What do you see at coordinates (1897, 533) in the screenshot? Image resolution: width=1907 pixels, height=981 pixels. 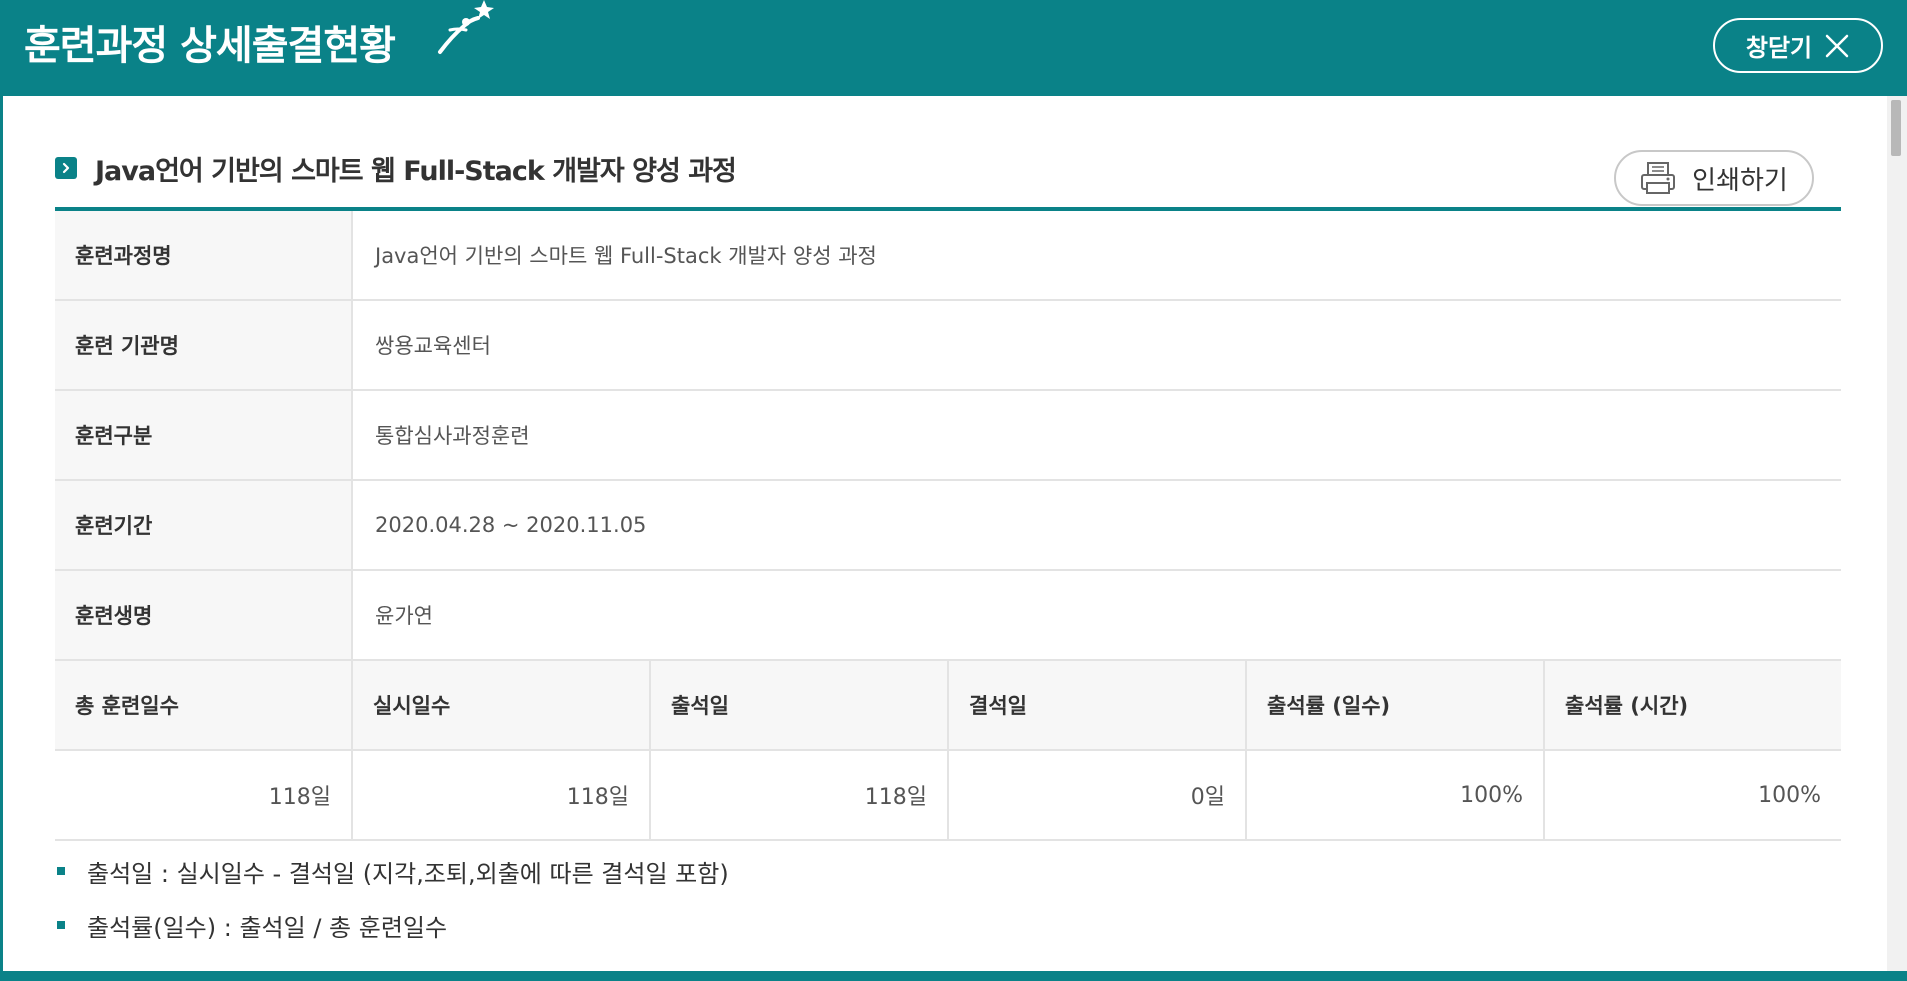 I see `vertical-scrollbar` at bounding box center [1897, 533].